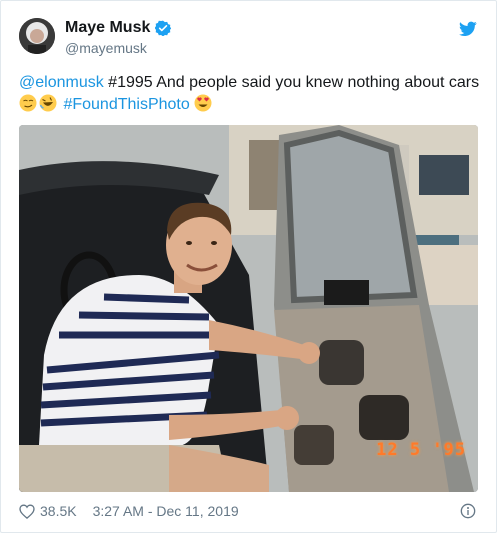  I want to click on mention-link: @elonmusk, so click(61, 82).